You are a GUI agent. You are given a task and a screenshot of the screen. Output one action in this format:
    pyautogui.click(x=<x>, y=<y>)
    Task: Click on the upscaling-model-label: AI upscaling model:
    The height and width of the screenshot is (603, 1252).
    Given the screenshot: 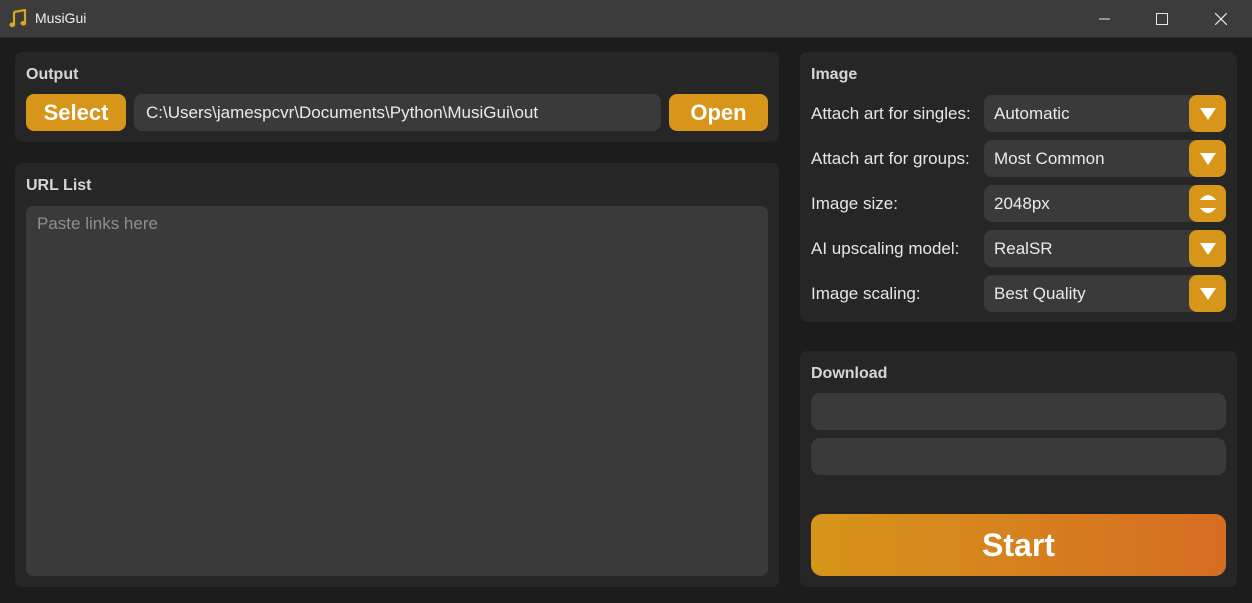 What is the action you would take?
    pyautogui.click(x=885, y=248)
    